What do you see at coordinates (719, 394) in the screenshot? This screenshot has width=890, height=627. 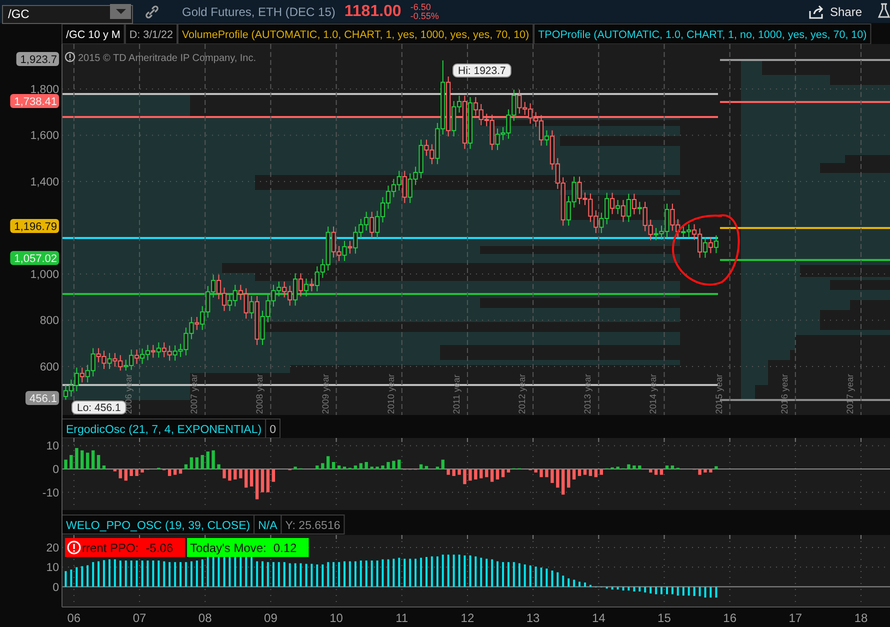 I see `year-label: 2015 year` at bounding box center [719, 394].